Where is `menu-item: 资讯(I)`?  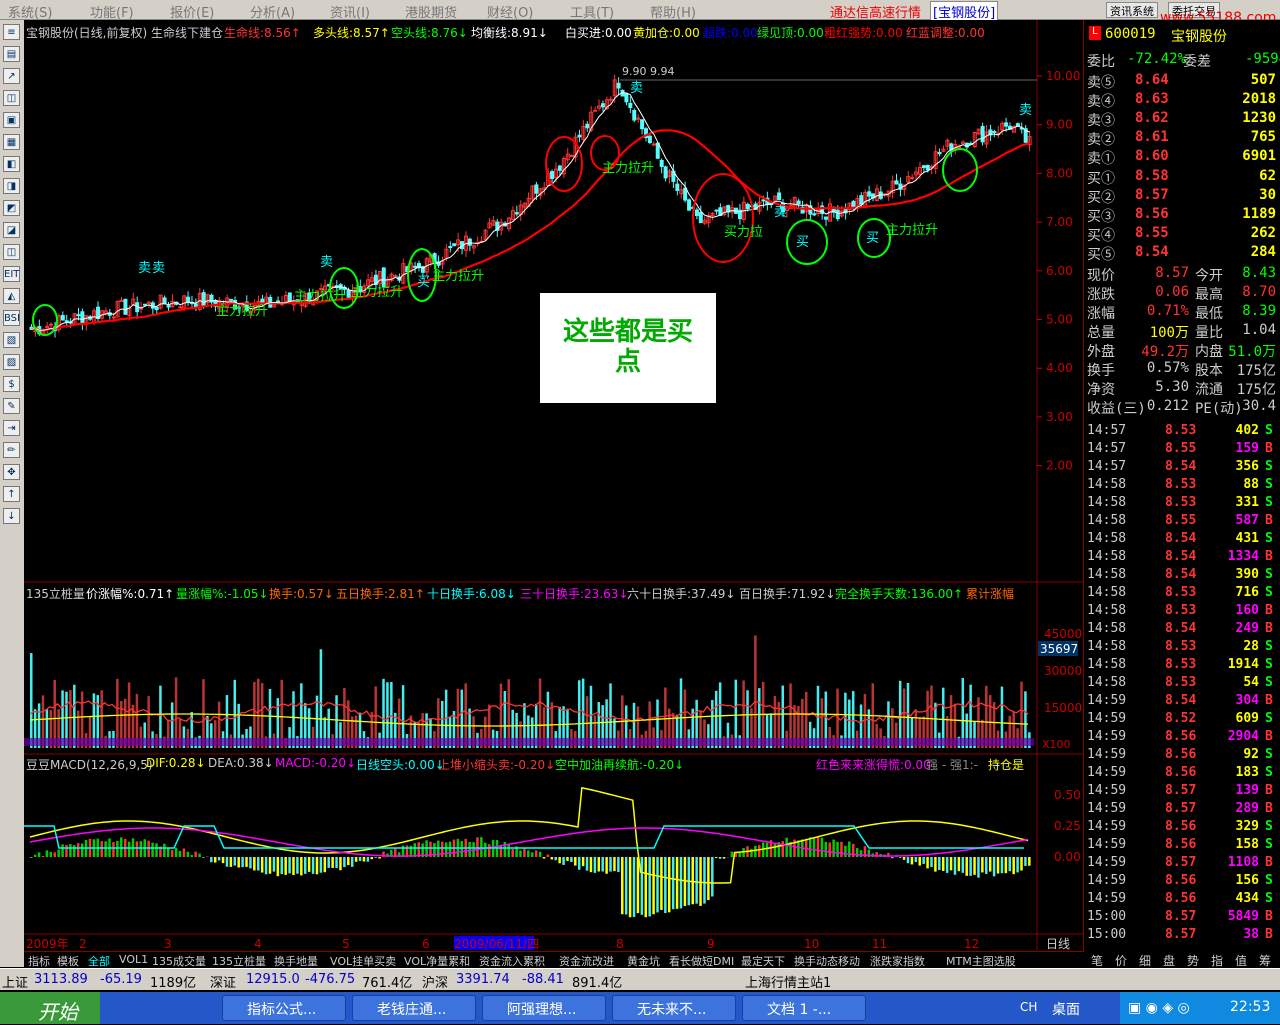 menu-item: 资讯(I) is located at coordinates (350, 11).